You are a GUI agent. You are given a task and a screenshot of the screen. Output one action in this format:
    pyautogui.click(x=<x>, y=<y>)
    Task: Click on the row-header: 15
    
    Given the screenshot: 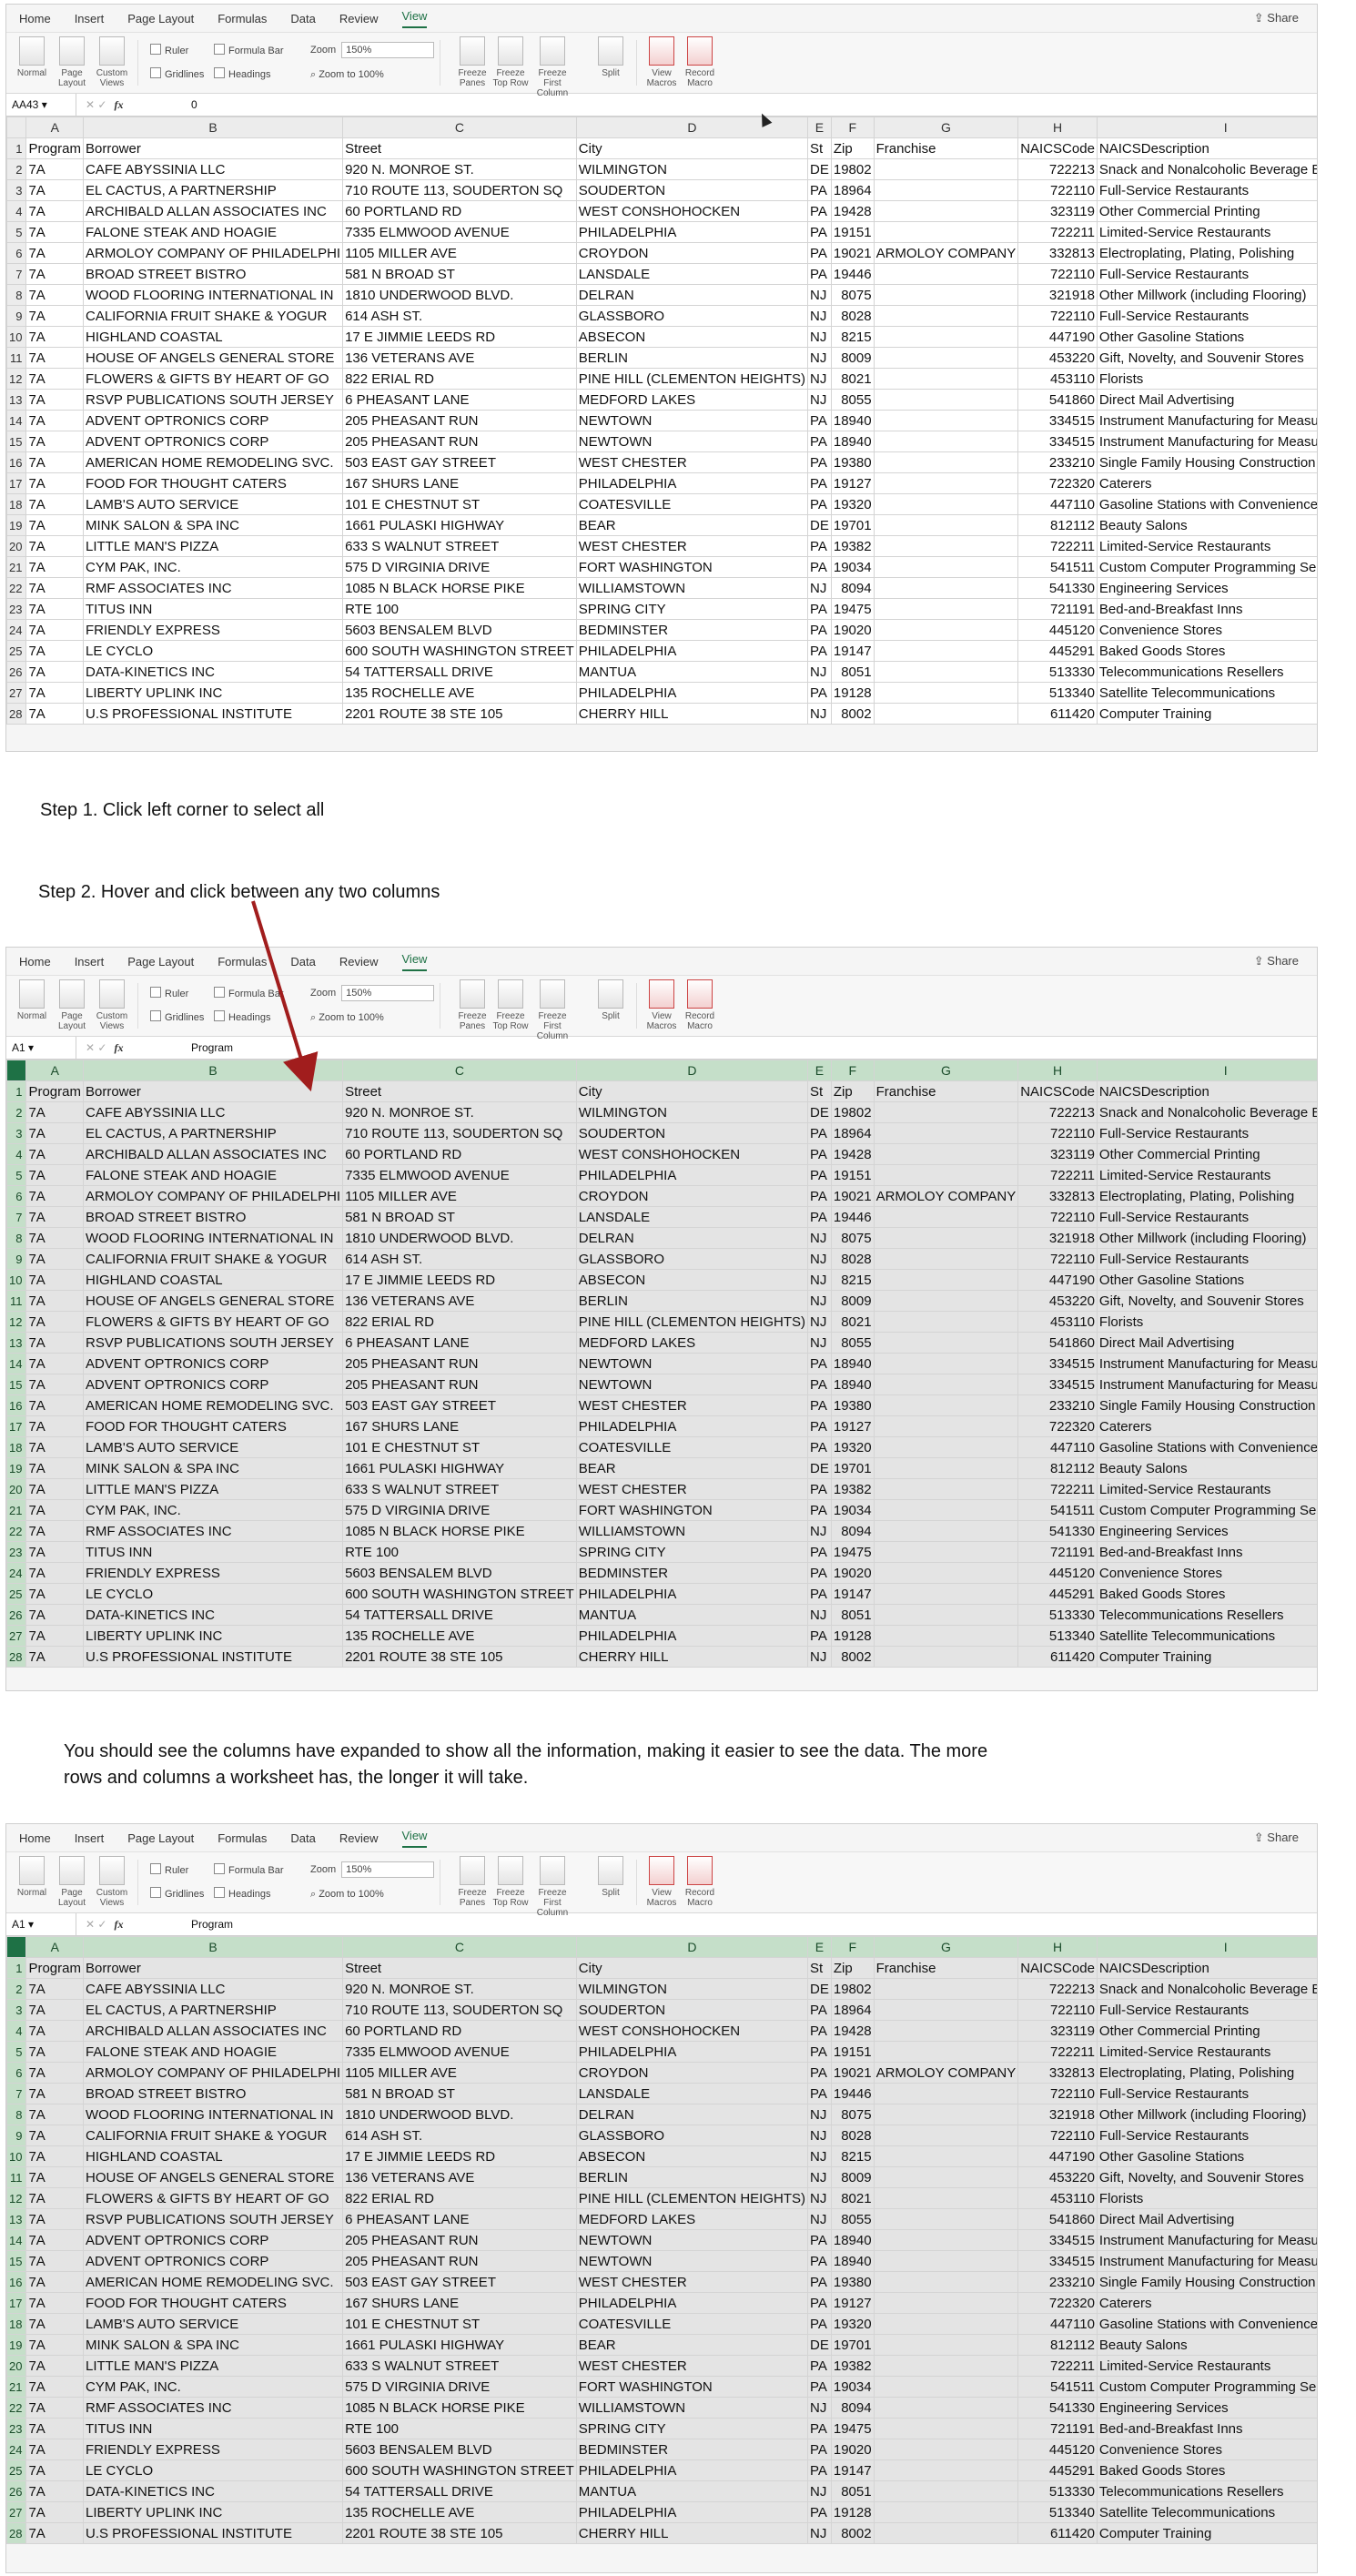 What is the action you would take?
    pyautogui.click(x=16, y=441)
    